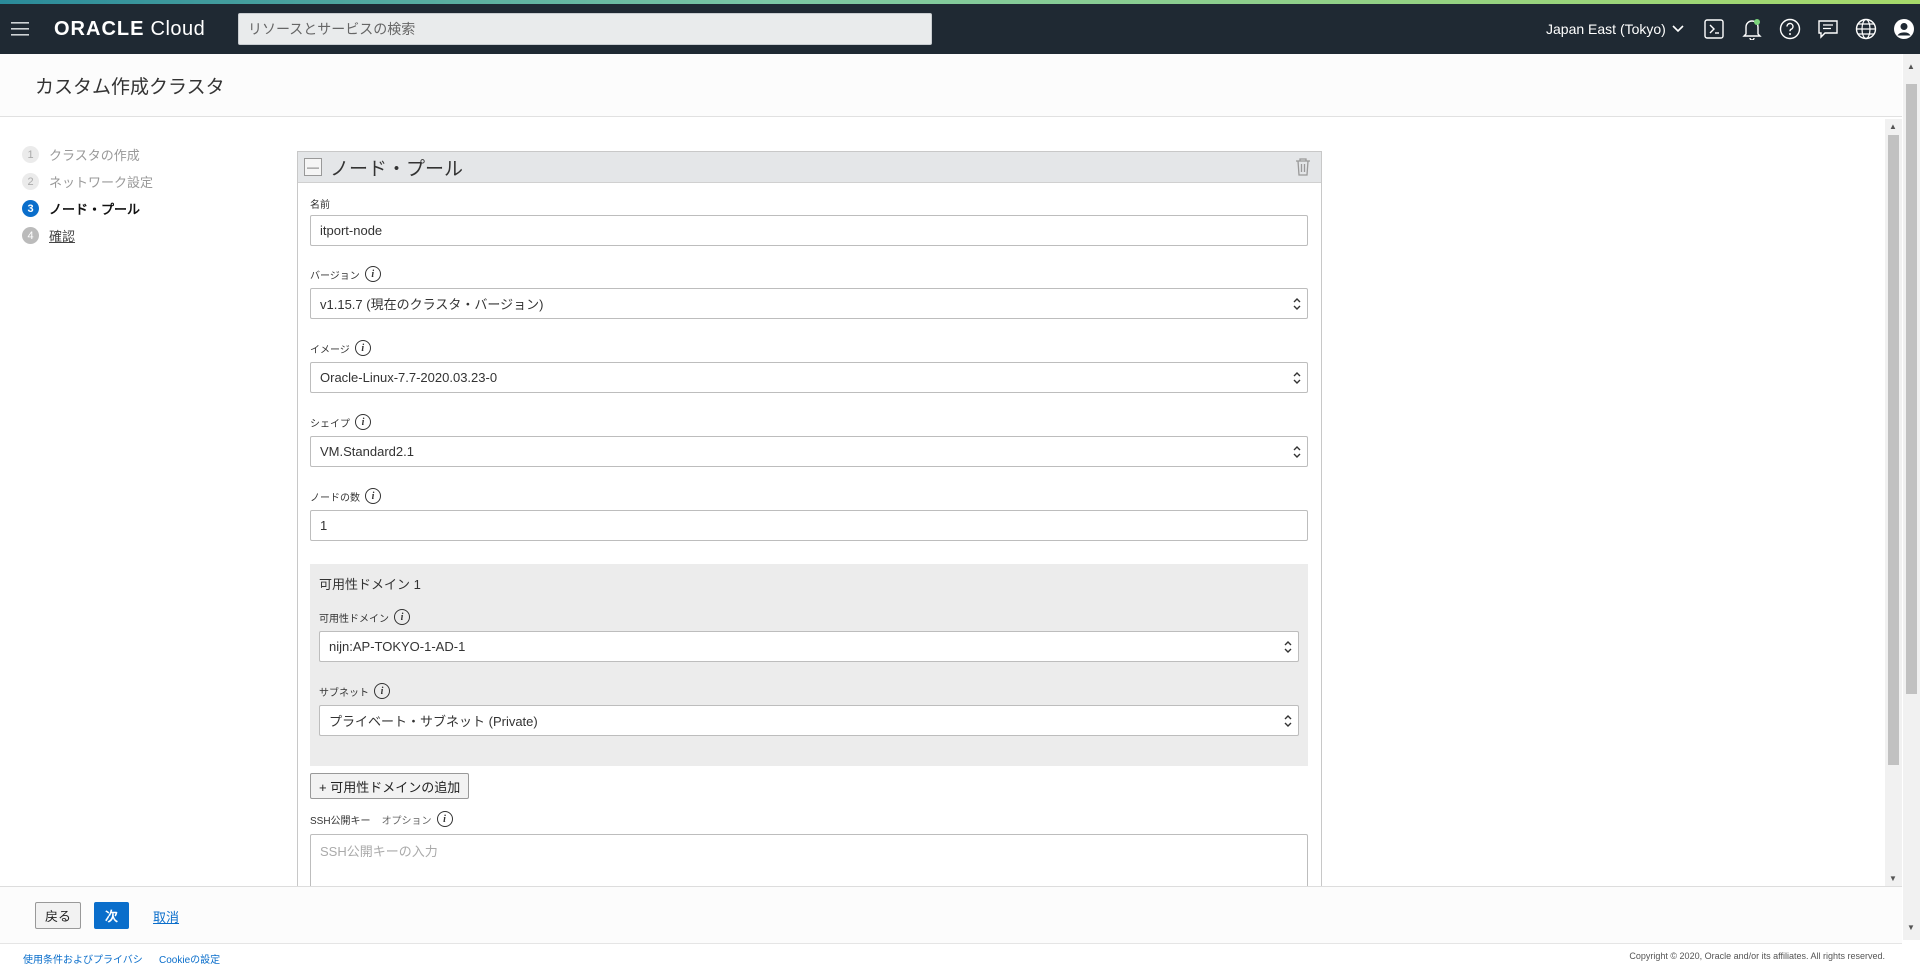 The width and height of the screenshot is (1920, 969). I want to click on step-label: ネットワーク設定, so click(101, 182).